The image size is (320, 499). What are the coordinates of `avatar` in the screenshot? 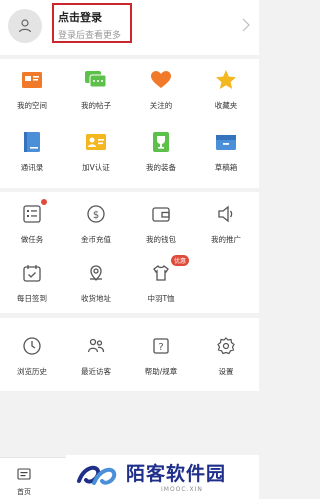 It's located at (25, 26).